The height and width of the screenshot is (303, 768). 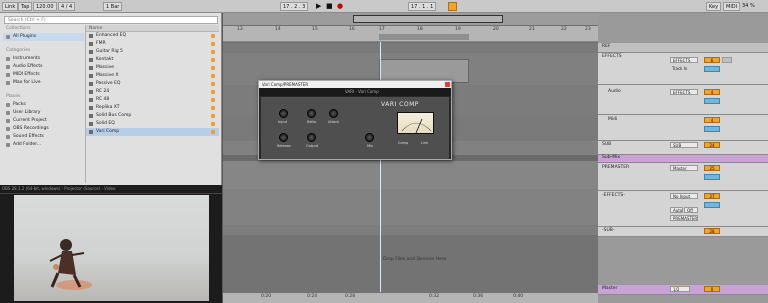 What do you see at coordinates (152, 124) in the screenshot?
I see `list-item: Solid EQ` at bounding box center [152, 124].